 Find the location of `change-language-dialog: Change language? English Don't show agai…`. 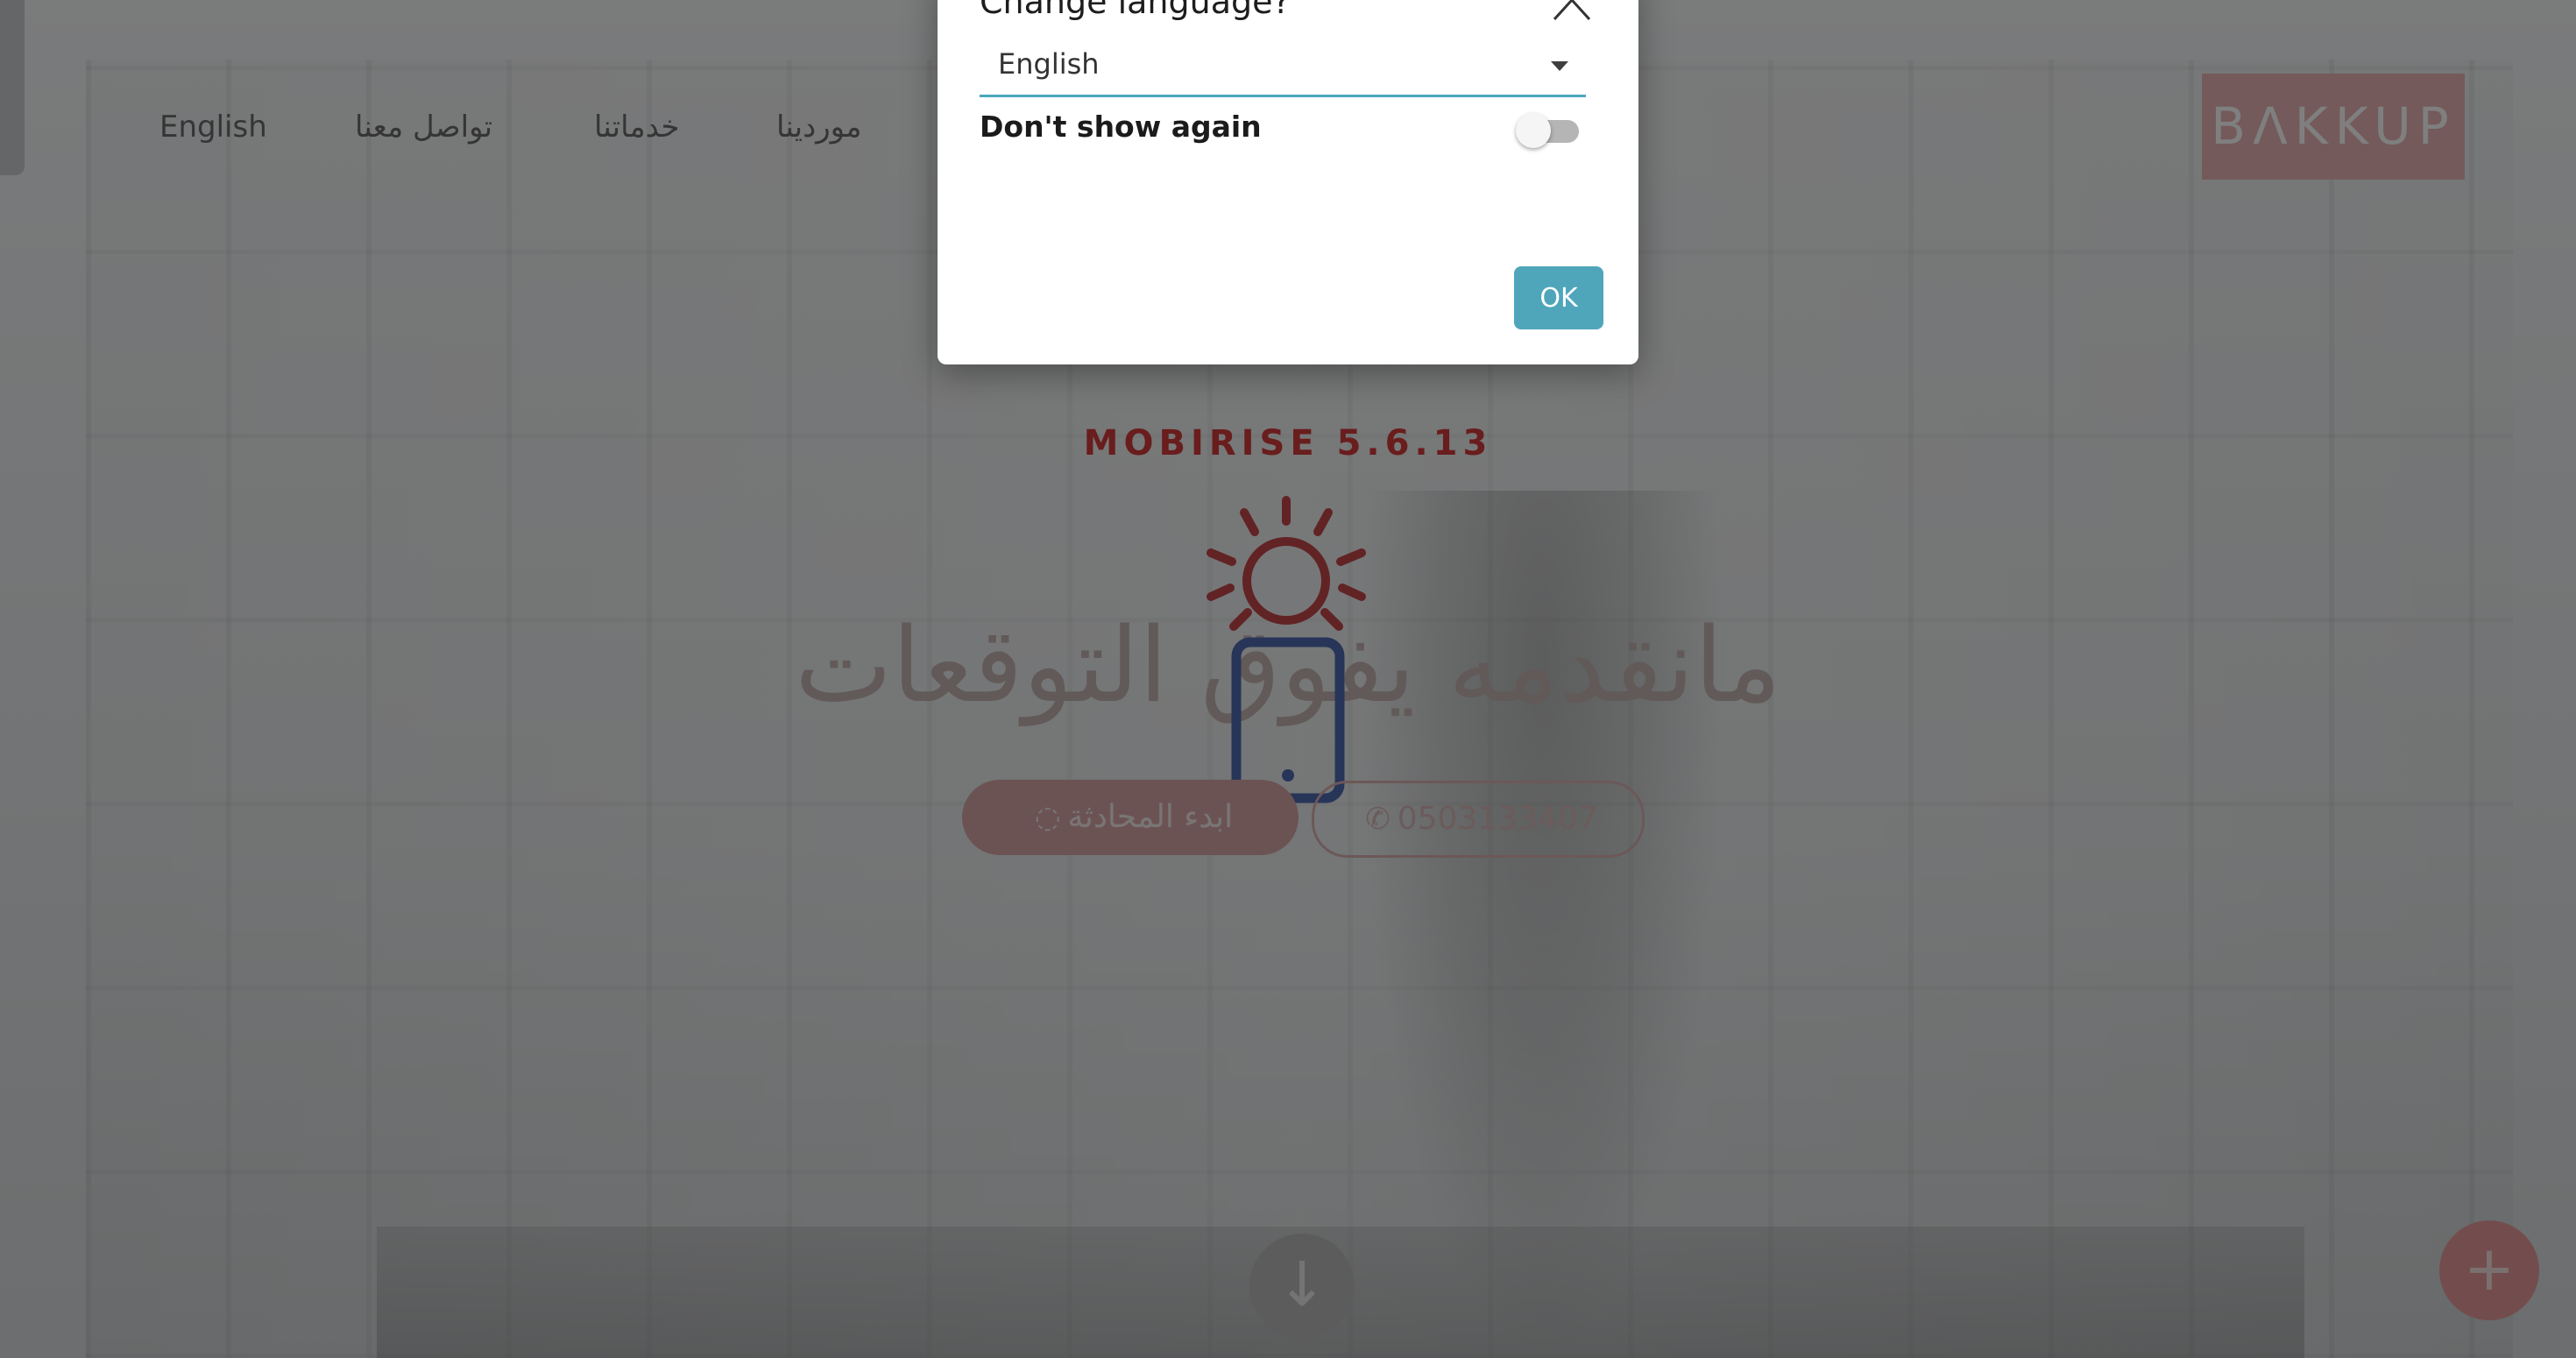

change-language-dialog: Change language? English Don't show agai… is located at coordinates (1288, 182).